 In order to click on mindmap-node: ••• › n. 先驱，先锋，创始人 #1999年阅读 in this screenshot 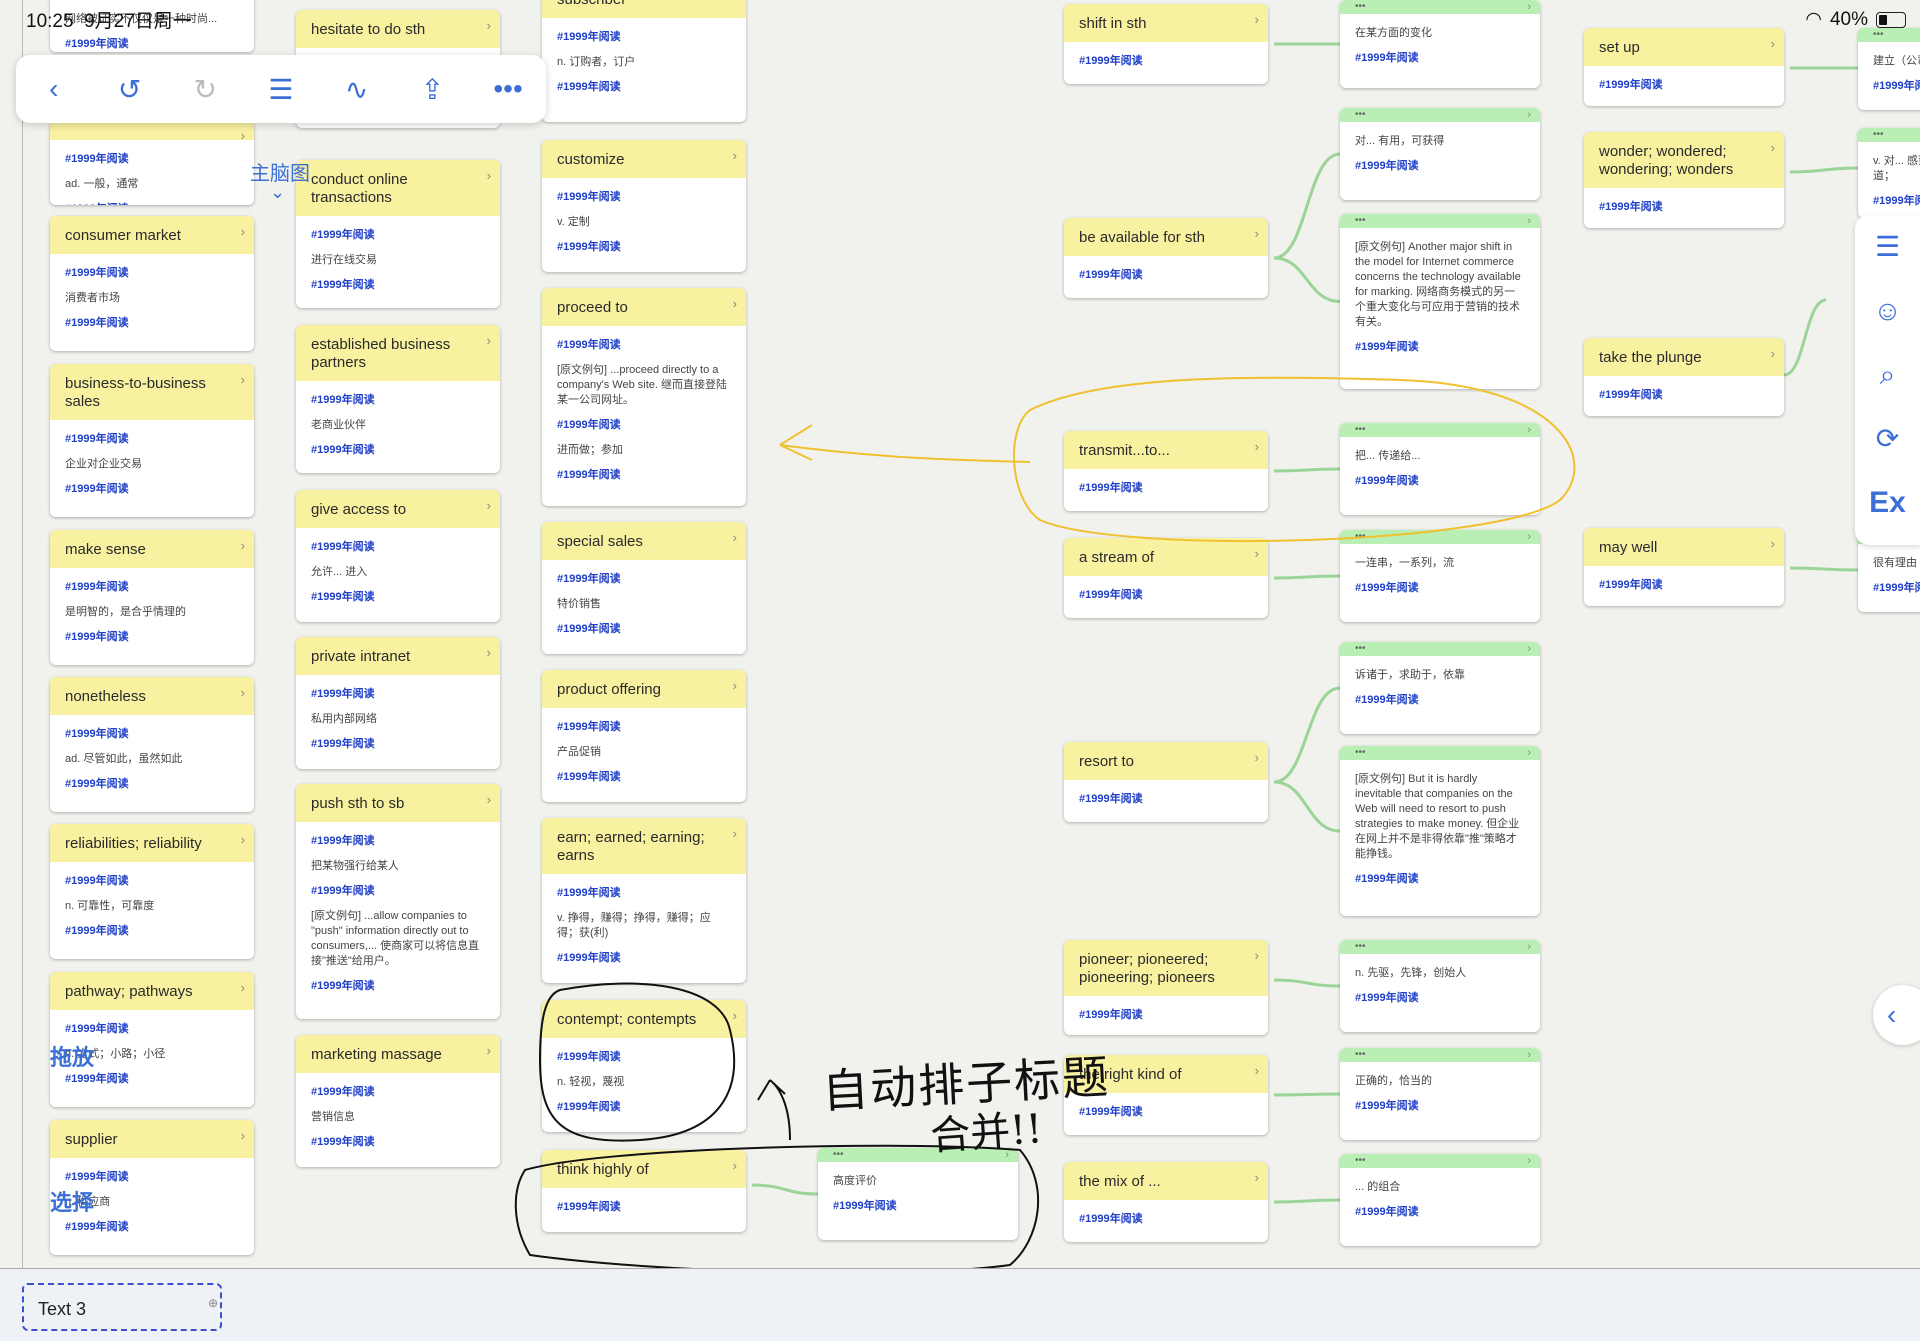, I will do `click(1440, 986)`.